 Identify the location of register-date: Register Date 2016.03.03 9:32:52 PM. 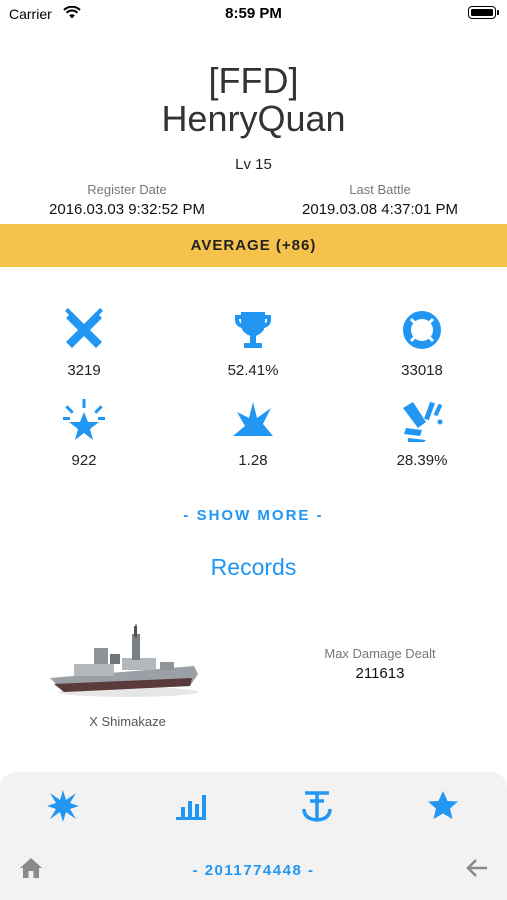
(127, 200).